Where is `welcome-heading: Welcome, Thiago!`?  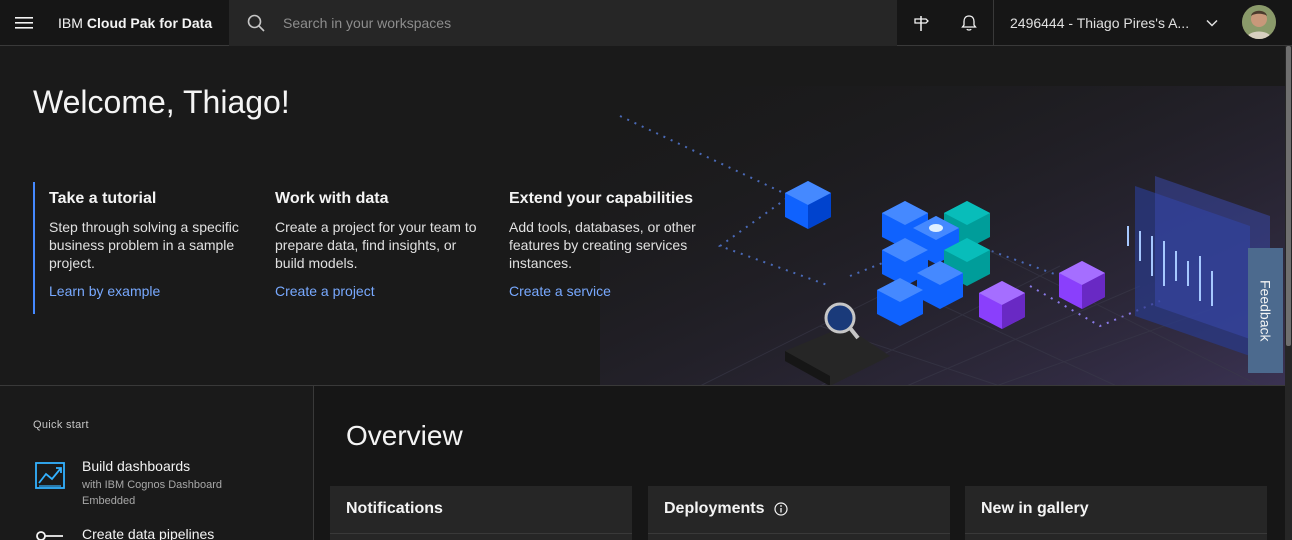 welcome-heading: Welcome, Thiago! is located at coordinates (161, 102).